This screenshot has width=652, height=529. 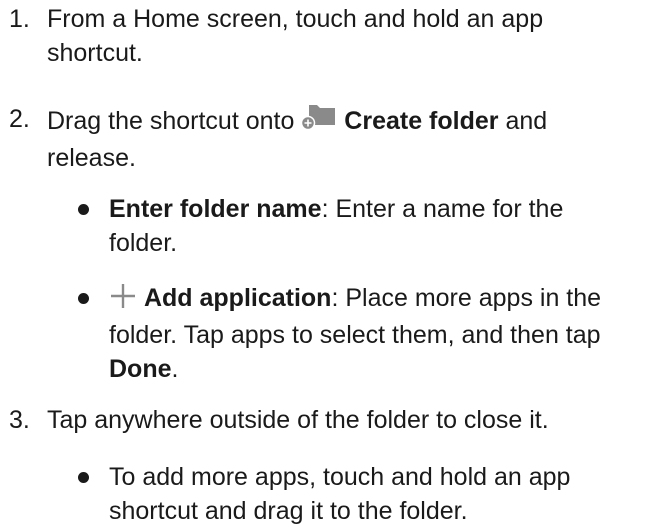 I want to click on enter-folder-name-label: Enter folder name, so click(x=215, y=209).